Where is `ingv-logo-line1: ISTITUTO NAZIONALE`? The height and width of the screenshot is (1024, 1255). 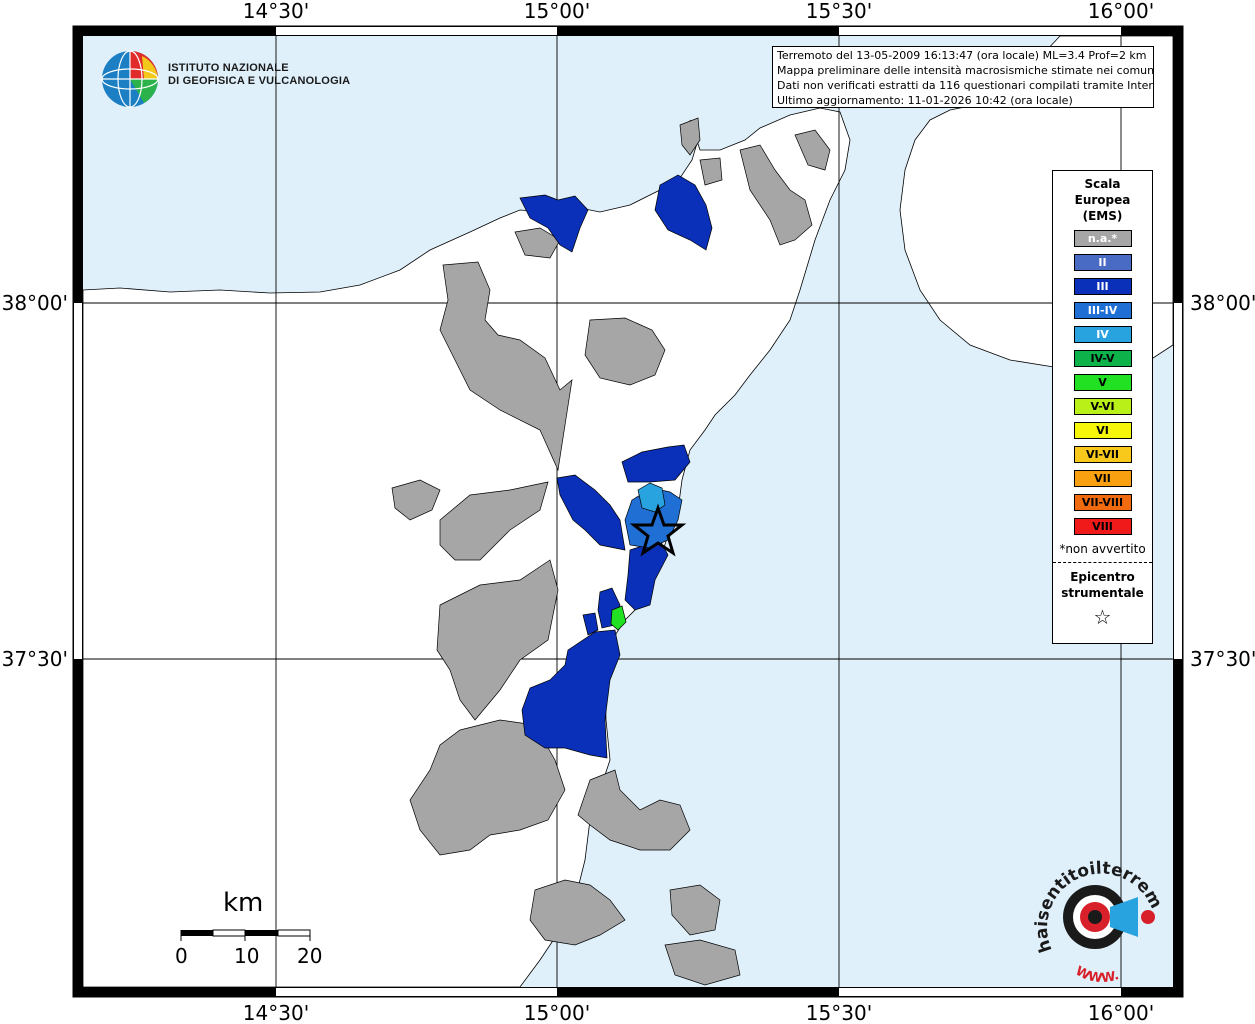 ingv-logo-line1: ISTITUTO NAZIONALE is located at coordinates (228, 68).